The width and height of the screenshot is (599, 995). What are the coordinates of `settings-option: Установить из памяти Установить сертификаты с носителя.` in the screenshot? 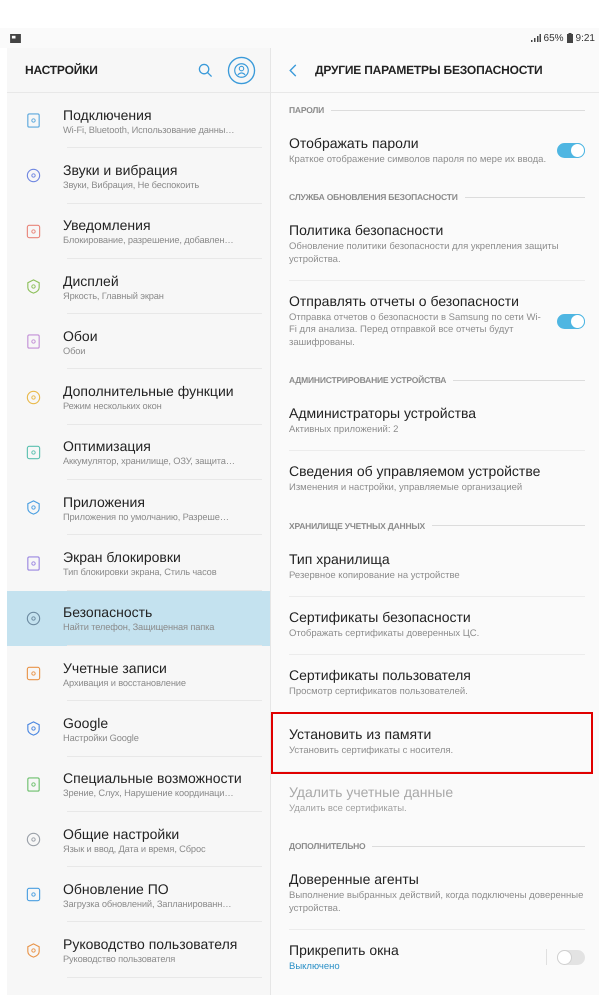 It's located at (432, 743).